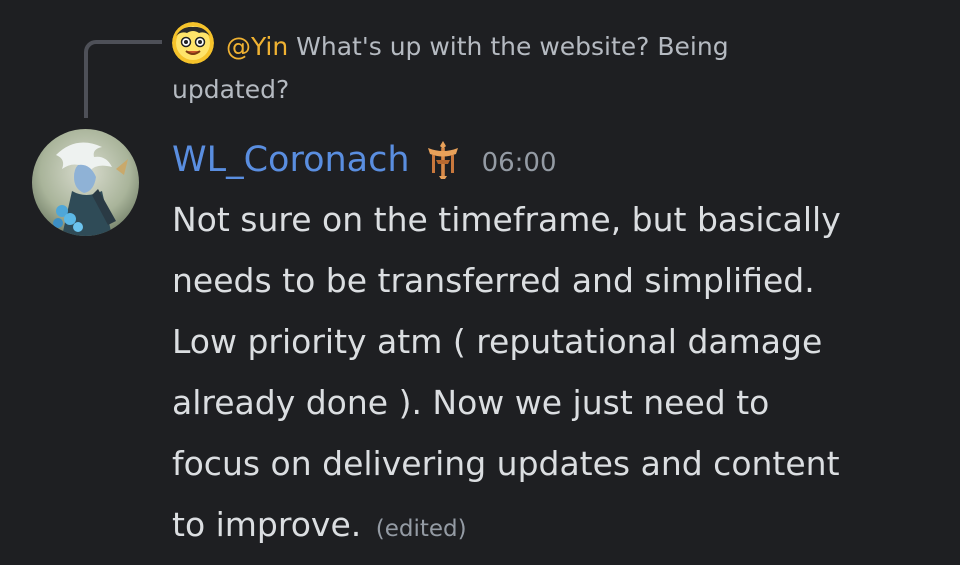  What do you see at coordinates (497, 341) in the screenshot?
I see `message-line: Low priority atm ( reputational damage` at bounding box center [497, 341].